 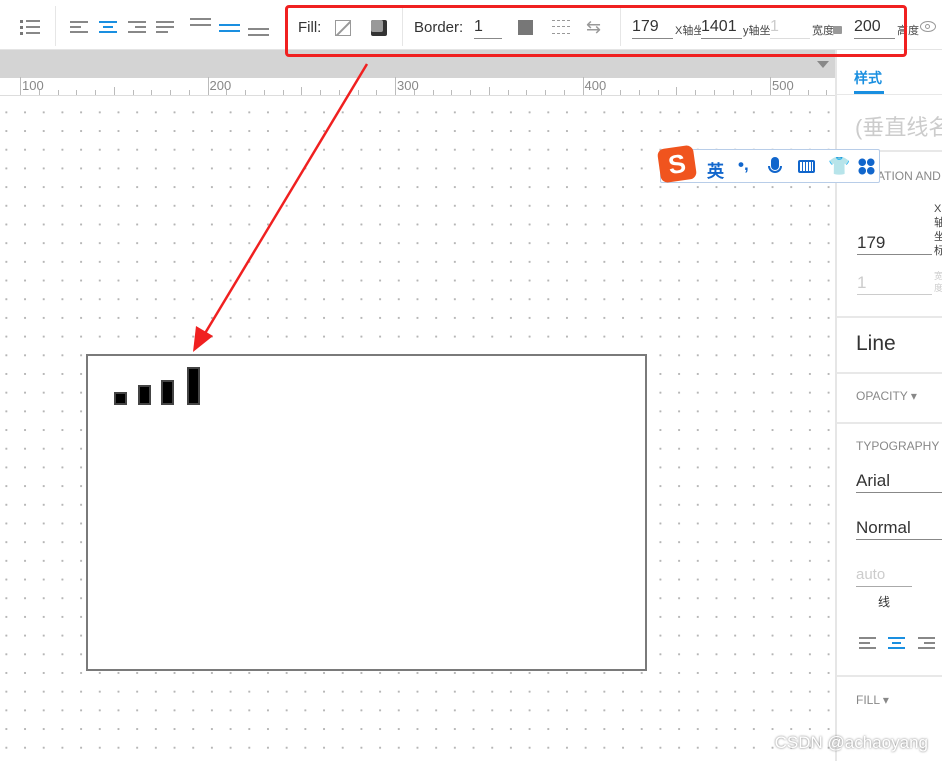 What do you see at coordinates (926, 643) in the screenshot?
I see `panel-align-right-icon` at bounding box center [926, 643].